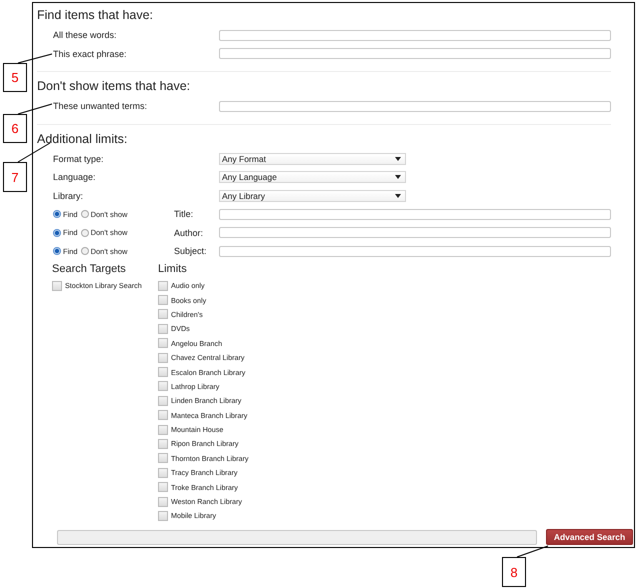  Describe the element at coordinates (15, 128) in the screenshot. I see `callout-number: 6` at that location.